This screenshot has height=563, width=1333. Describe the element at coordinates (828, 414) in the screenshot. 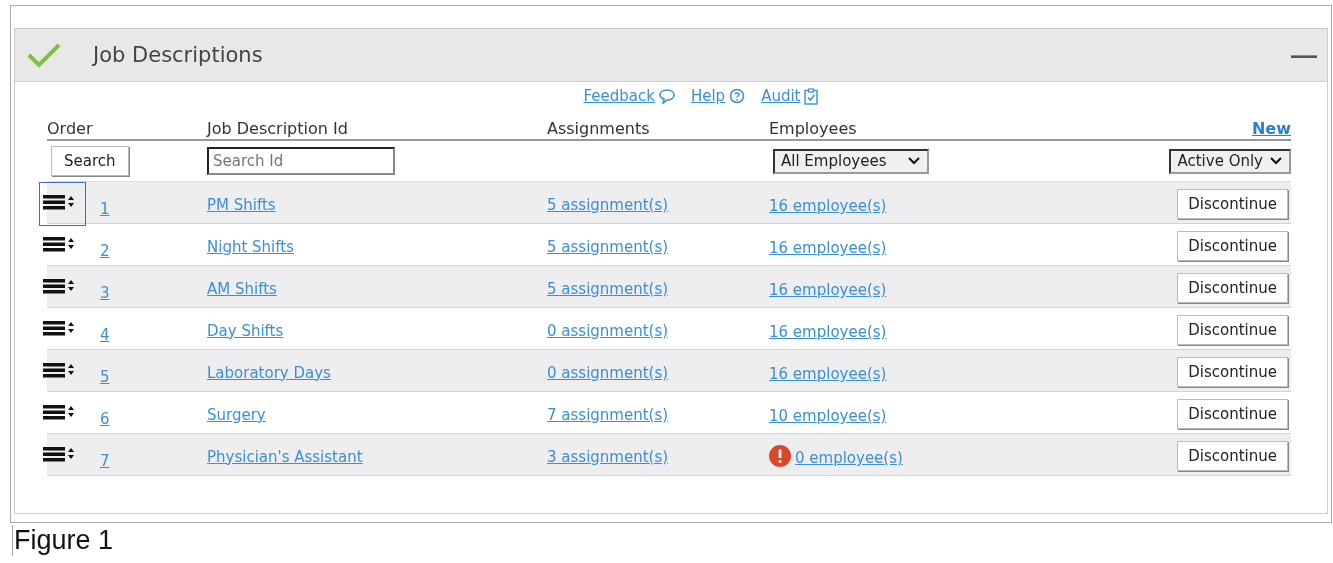

I see `employees-link: 10 employee(s)` at that location.